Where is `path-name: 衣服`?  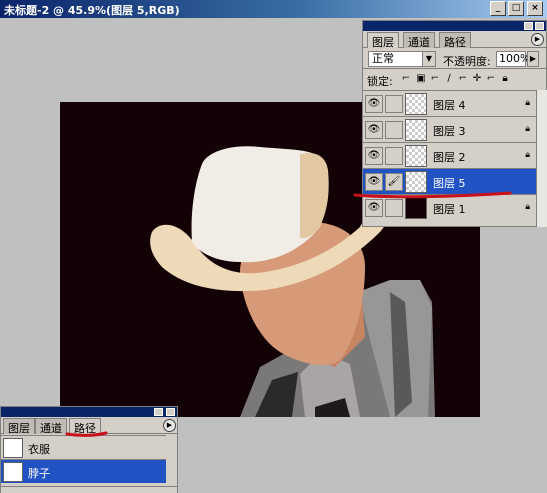 path-name: 衣服 is located at coordinates (39, 449).